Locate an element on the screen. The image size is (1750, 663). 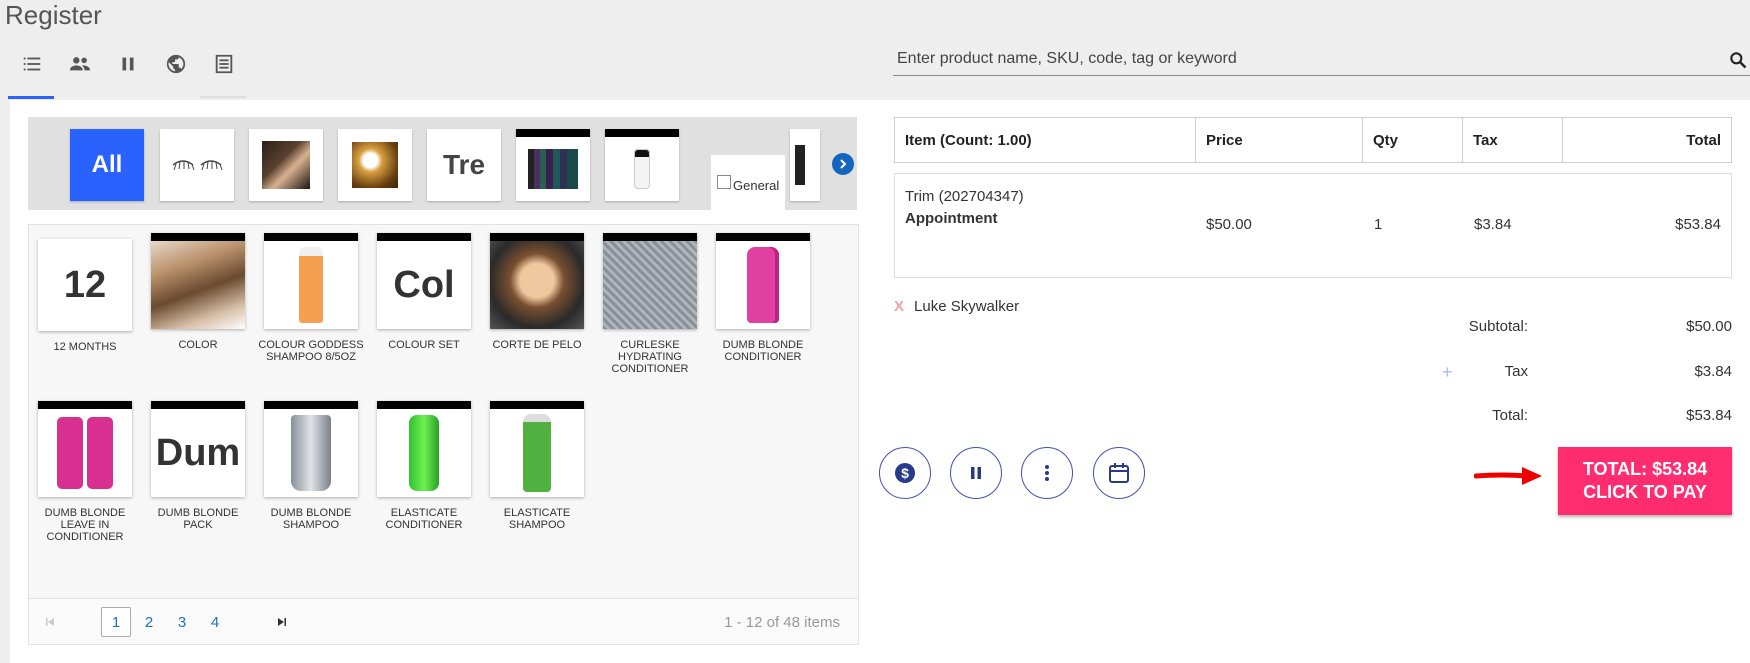
chevron-right-icon is located at coordinates (843, 164).